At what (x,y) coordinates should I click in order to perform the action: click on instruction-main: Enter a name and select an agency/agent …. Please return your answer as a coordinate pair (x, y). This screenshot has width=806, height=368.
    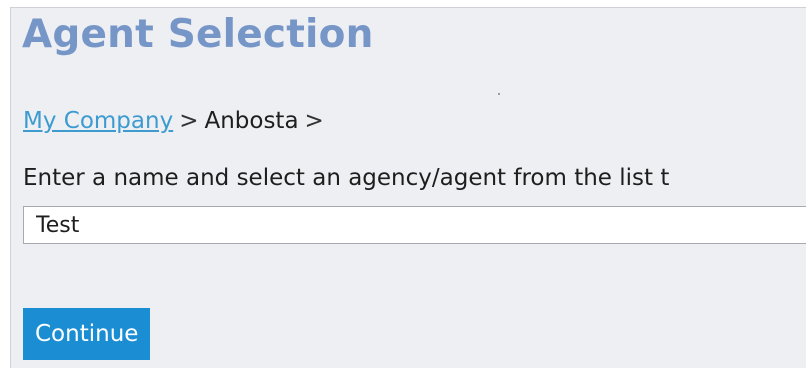
    Looking at the image, I should click on (338, 178).